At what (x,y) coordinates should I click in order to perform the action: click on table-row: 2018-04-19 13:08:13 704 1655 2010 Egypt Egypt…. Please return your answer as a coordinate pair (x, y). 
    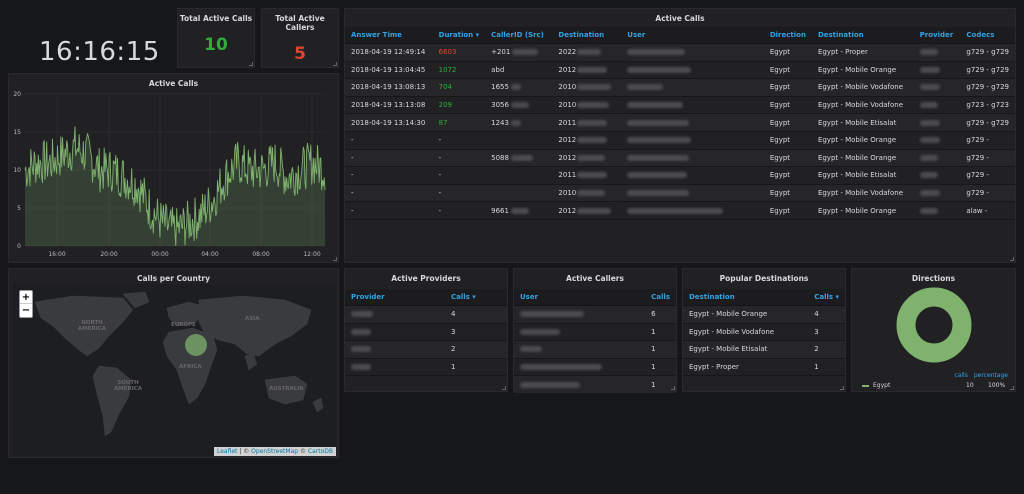
    Looking at the image, I should click on (680, 87).